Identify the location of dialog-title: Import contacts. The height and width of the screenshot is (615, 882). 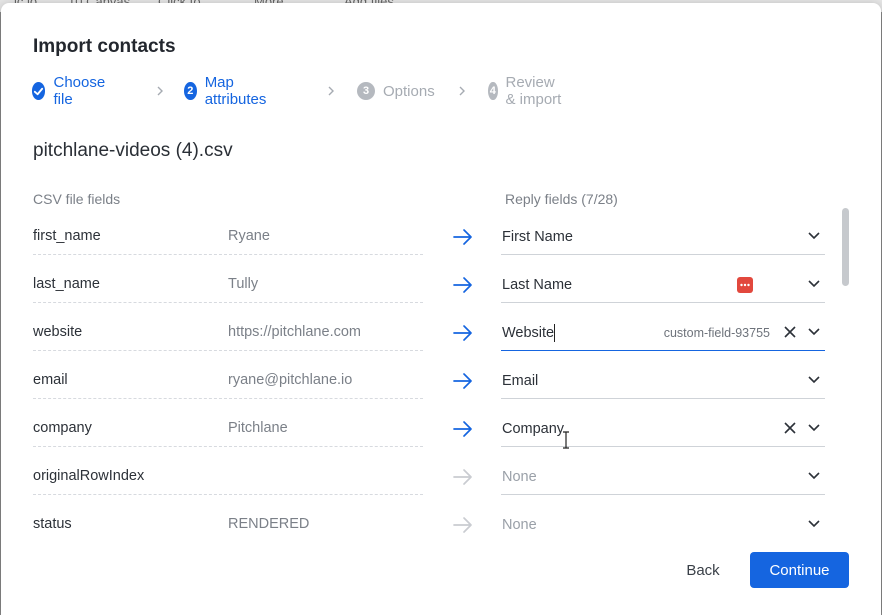
(104, 46).